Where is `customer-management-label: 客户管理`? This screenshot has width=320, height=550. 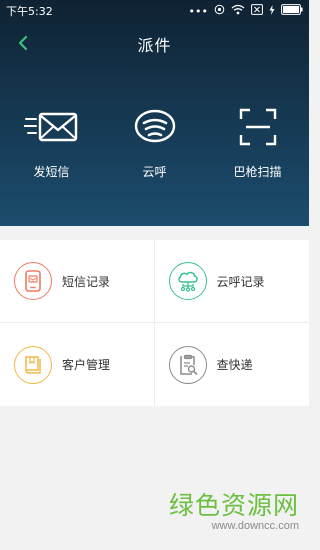
customer-management-label: 客户管理 is located at coordinates (86, 365).